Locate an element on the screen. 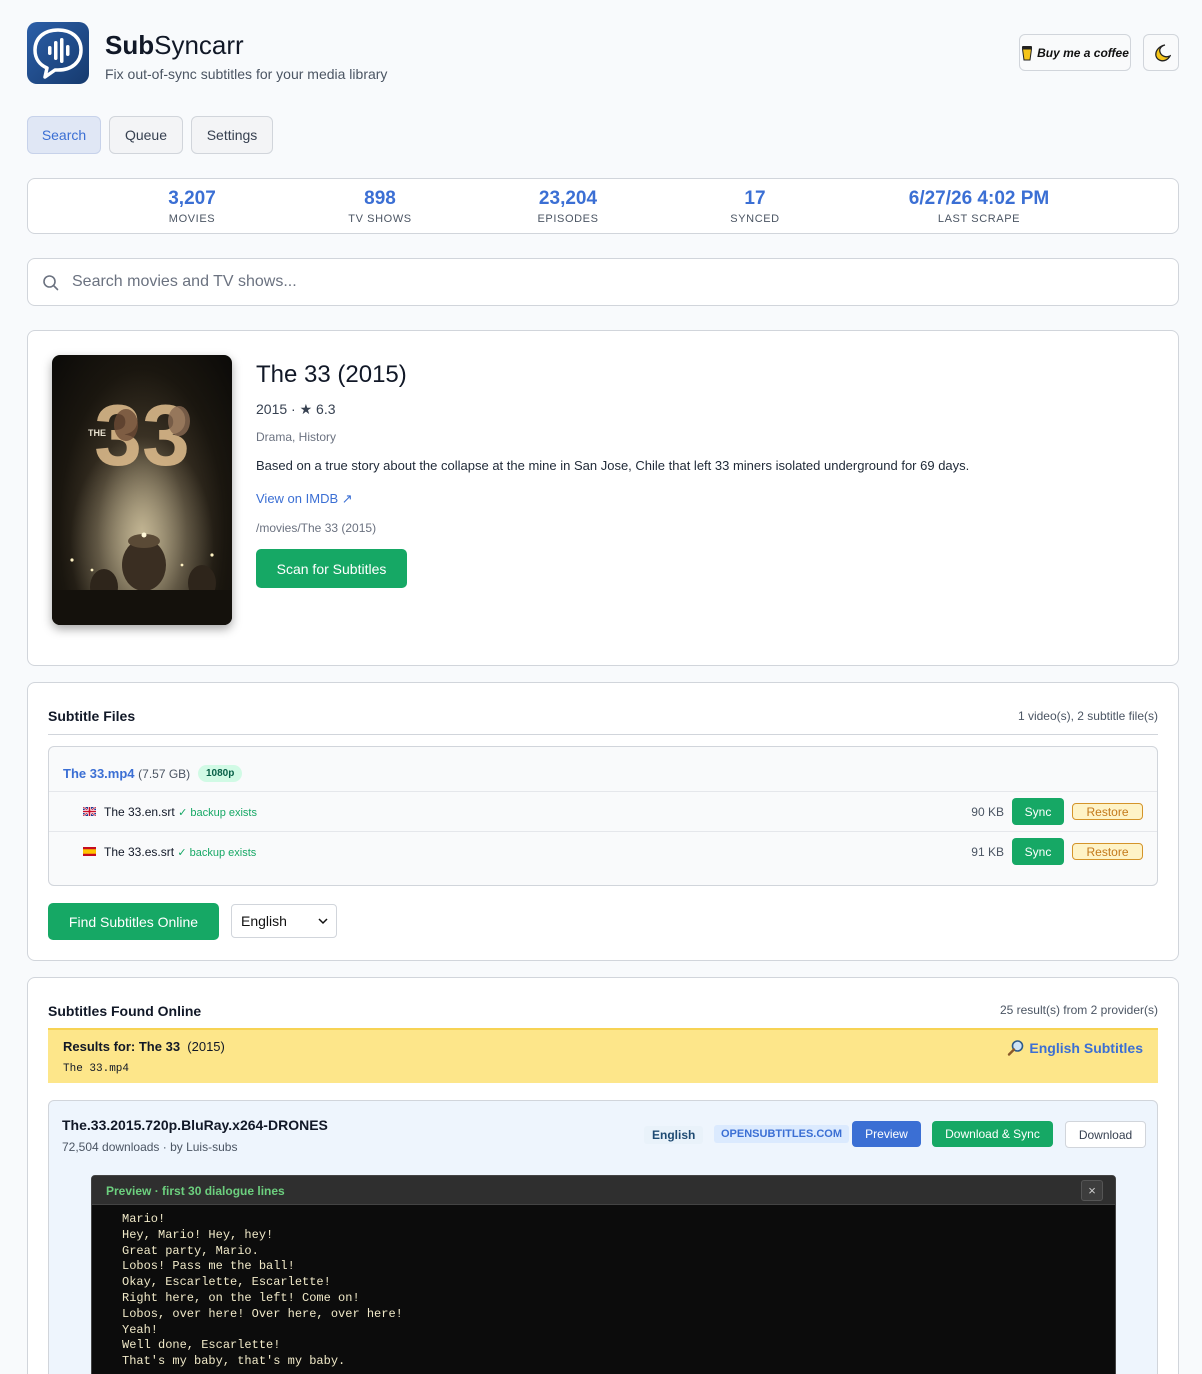  waveform-icon is located at coordinates (58, 53).